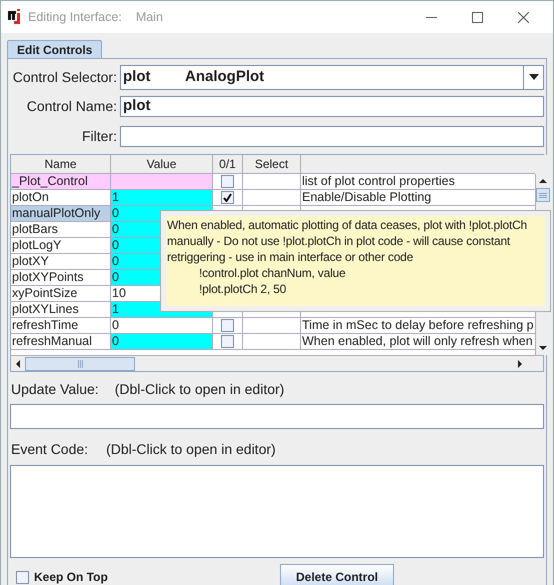  What do you see at coordinates (149, 17) in the screenshot?
I see `window-subtitle: Main` at bounding box center [149, 17].